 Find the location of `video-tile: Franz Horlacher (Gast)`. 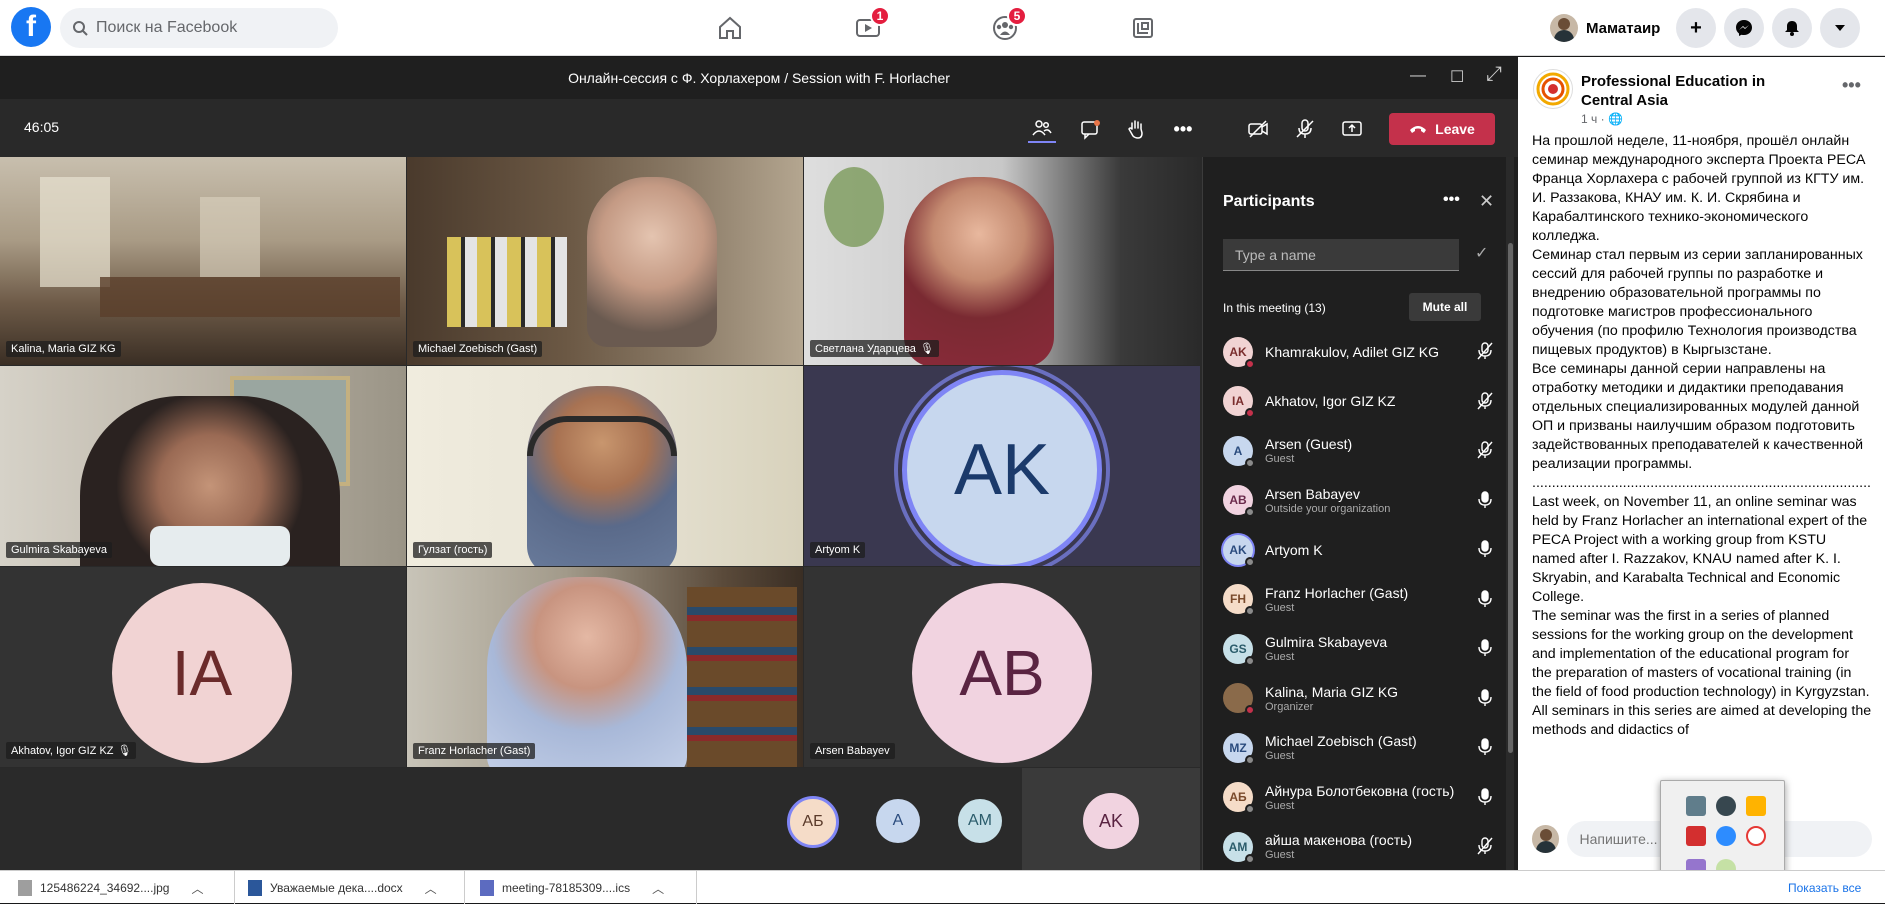

video-tile: Franz Horlacher (Gast) is located at coordinates (605, 667).